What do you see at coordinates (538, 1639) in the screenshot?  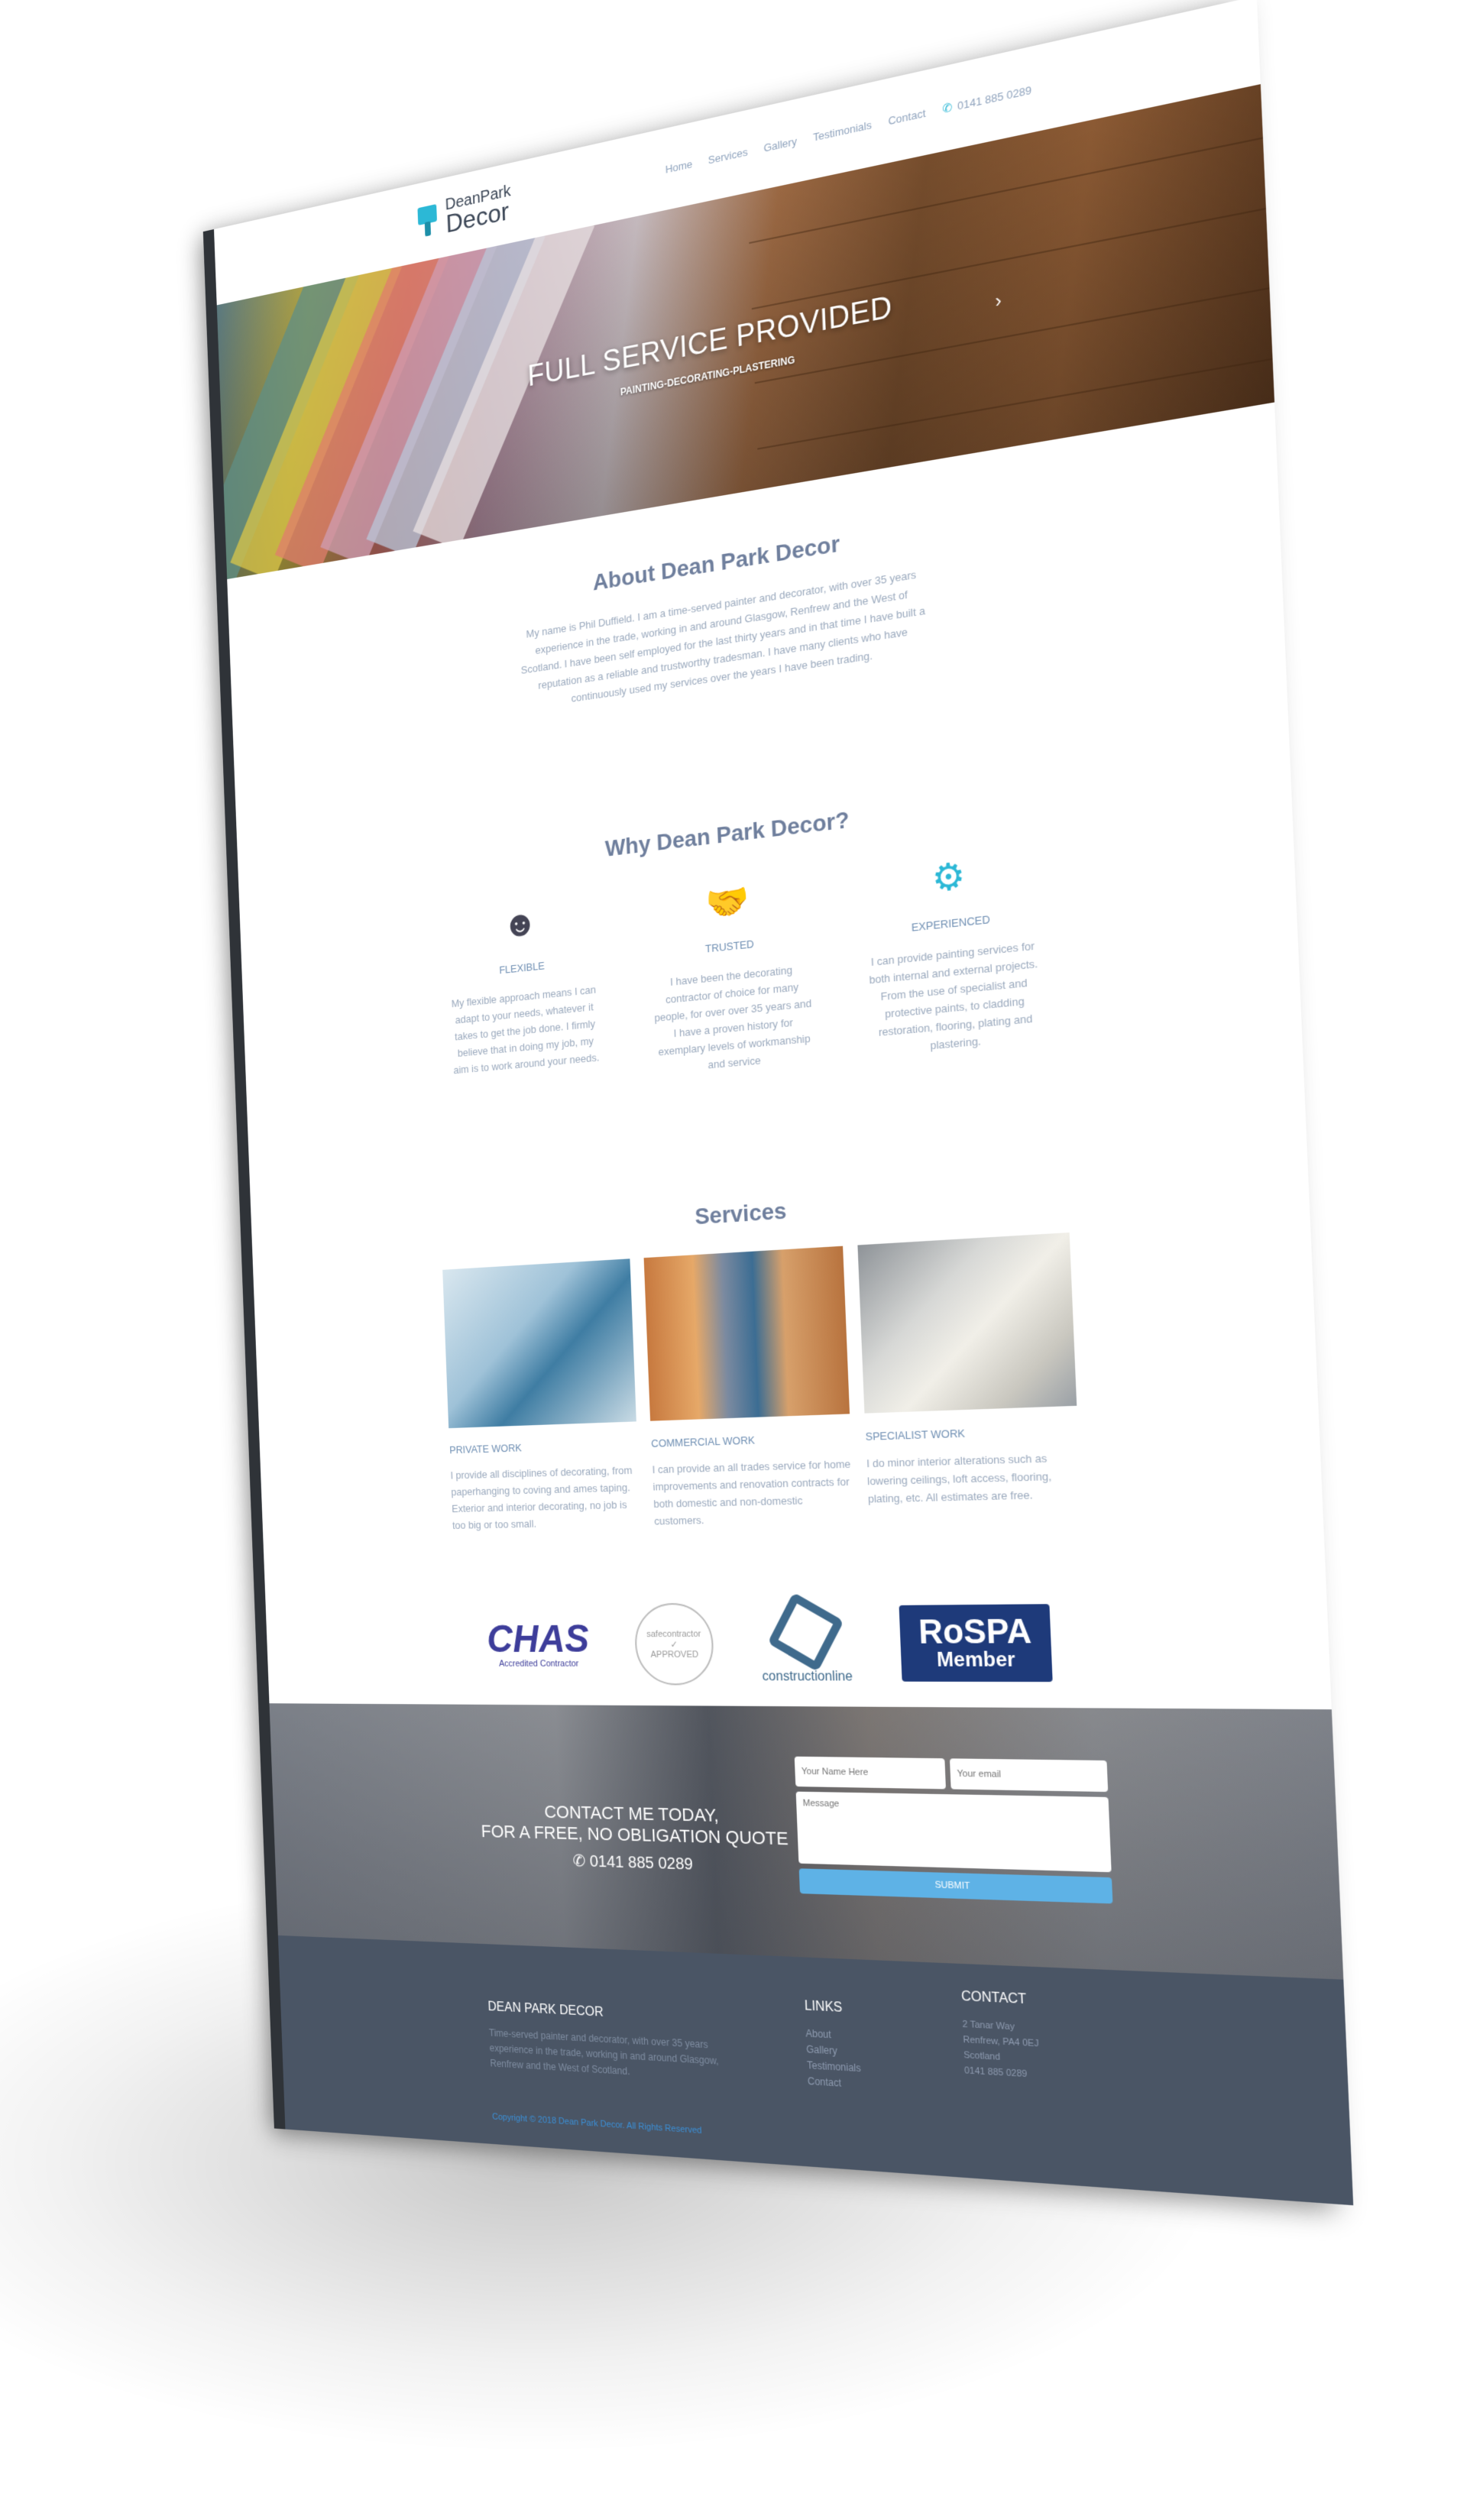 I see `chas-mark: CHAS` at bounding box center [538, 1639].